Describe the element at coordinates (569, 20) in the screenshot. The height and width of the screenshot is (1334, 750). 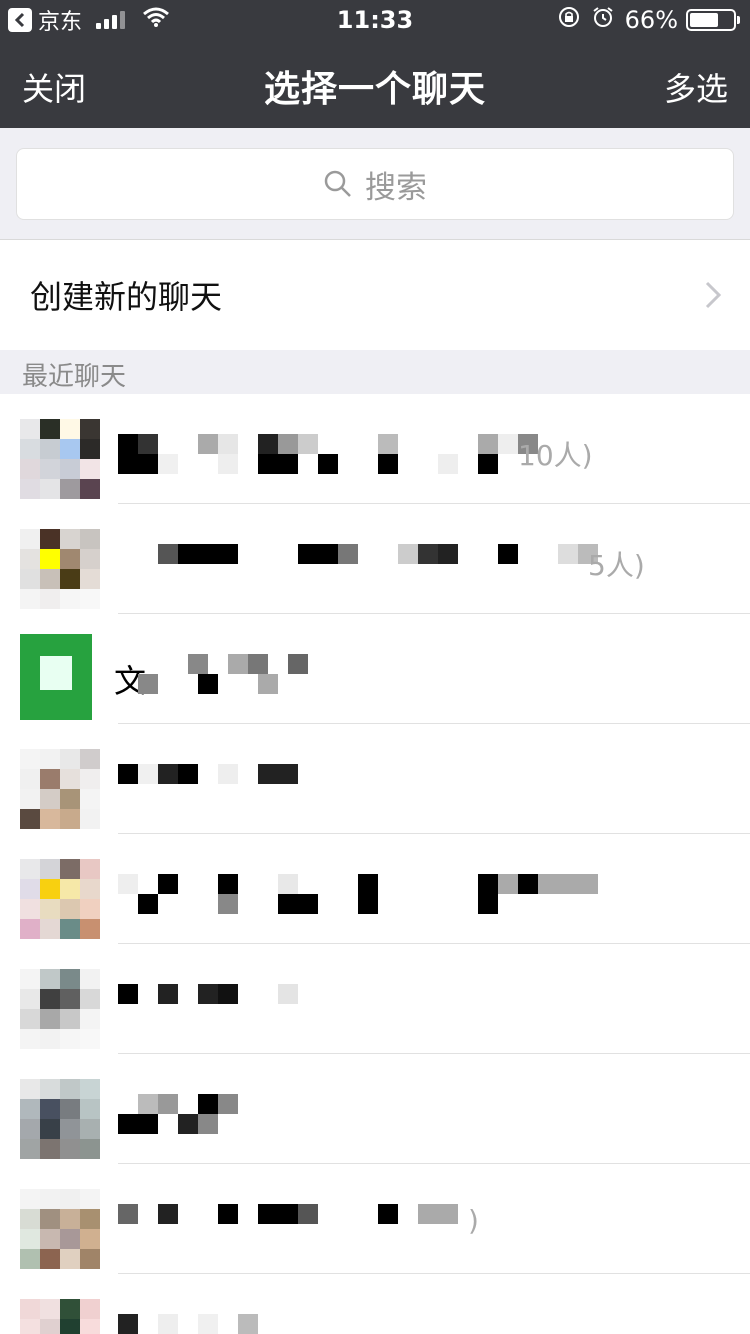
I see `rotation-lock-icon` at that location.